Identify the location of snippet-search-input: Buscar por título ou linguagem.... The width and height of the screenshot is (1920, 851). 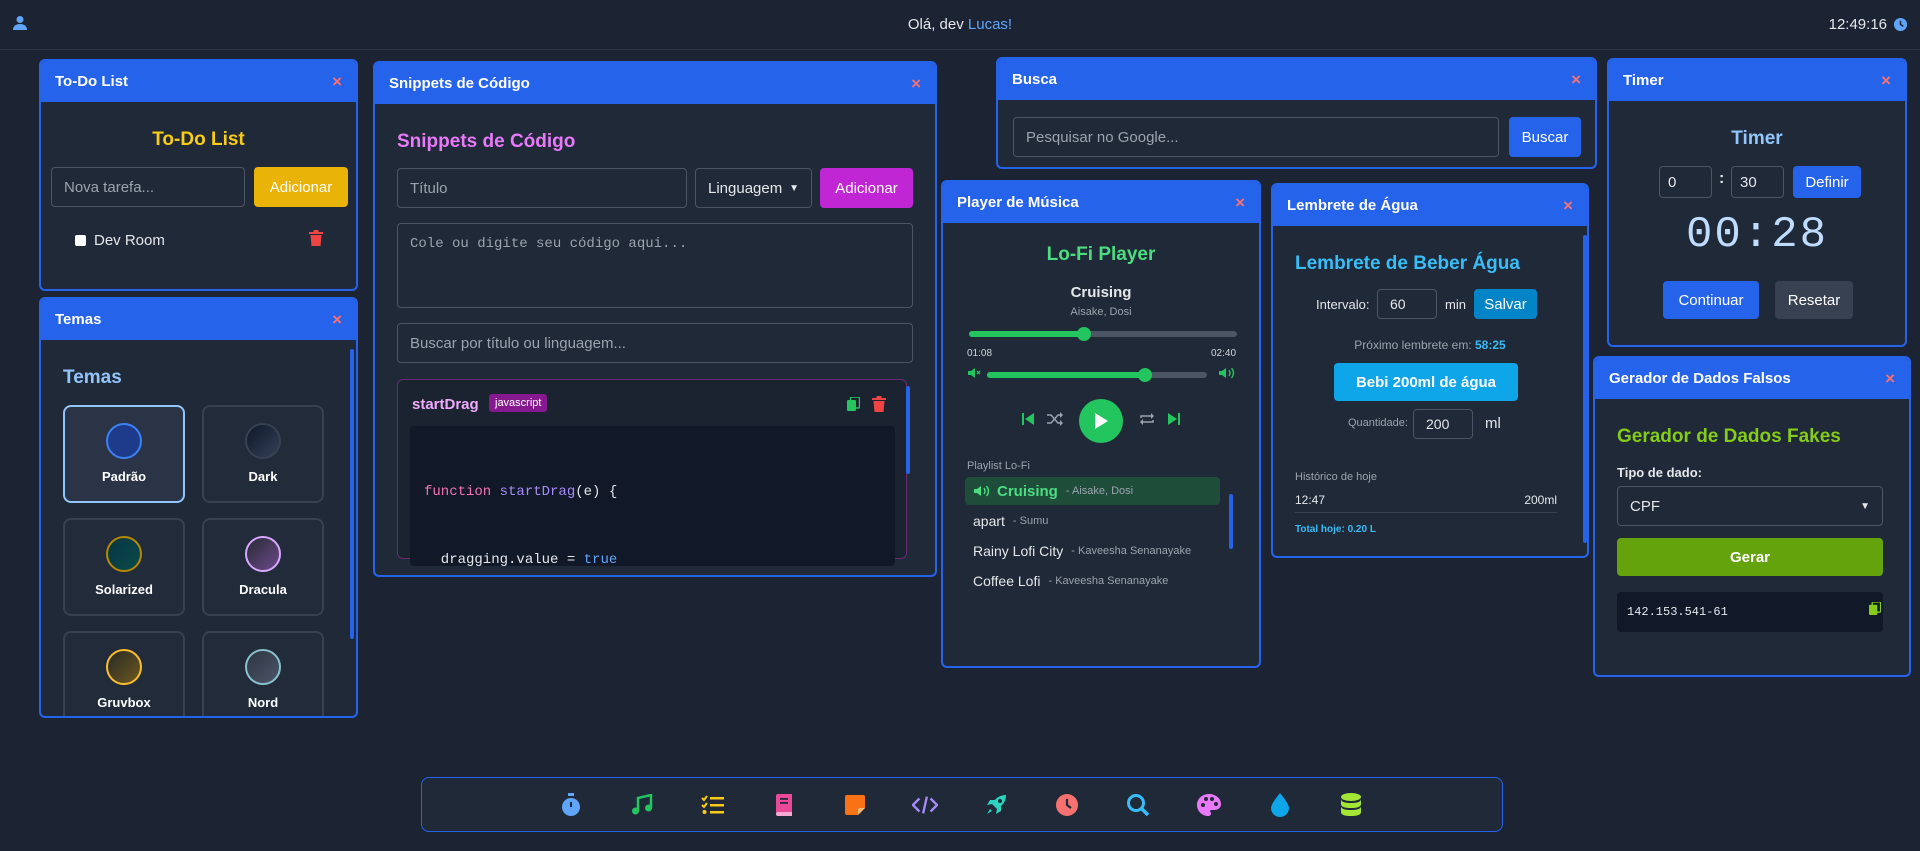
(655, 343).